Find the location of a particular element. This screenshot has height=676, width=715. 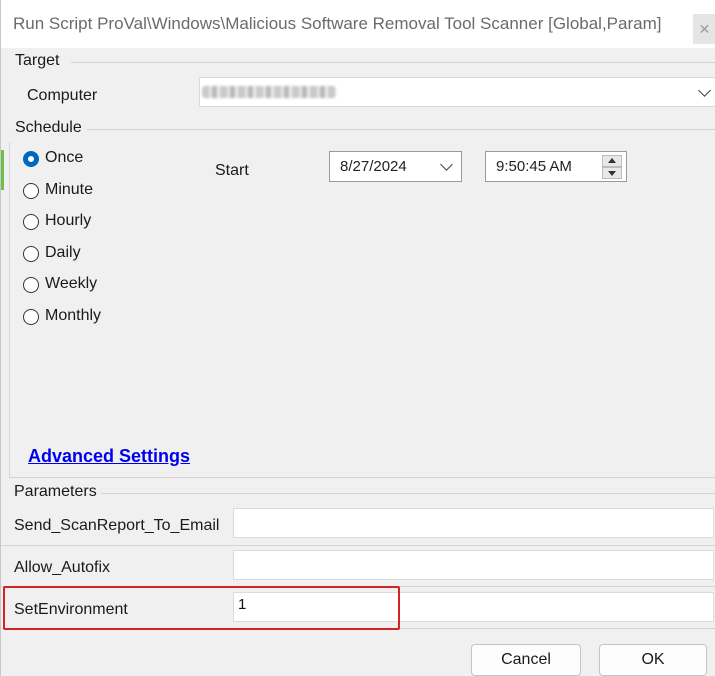

ok-button: OK is located at coordinates (653, 660).